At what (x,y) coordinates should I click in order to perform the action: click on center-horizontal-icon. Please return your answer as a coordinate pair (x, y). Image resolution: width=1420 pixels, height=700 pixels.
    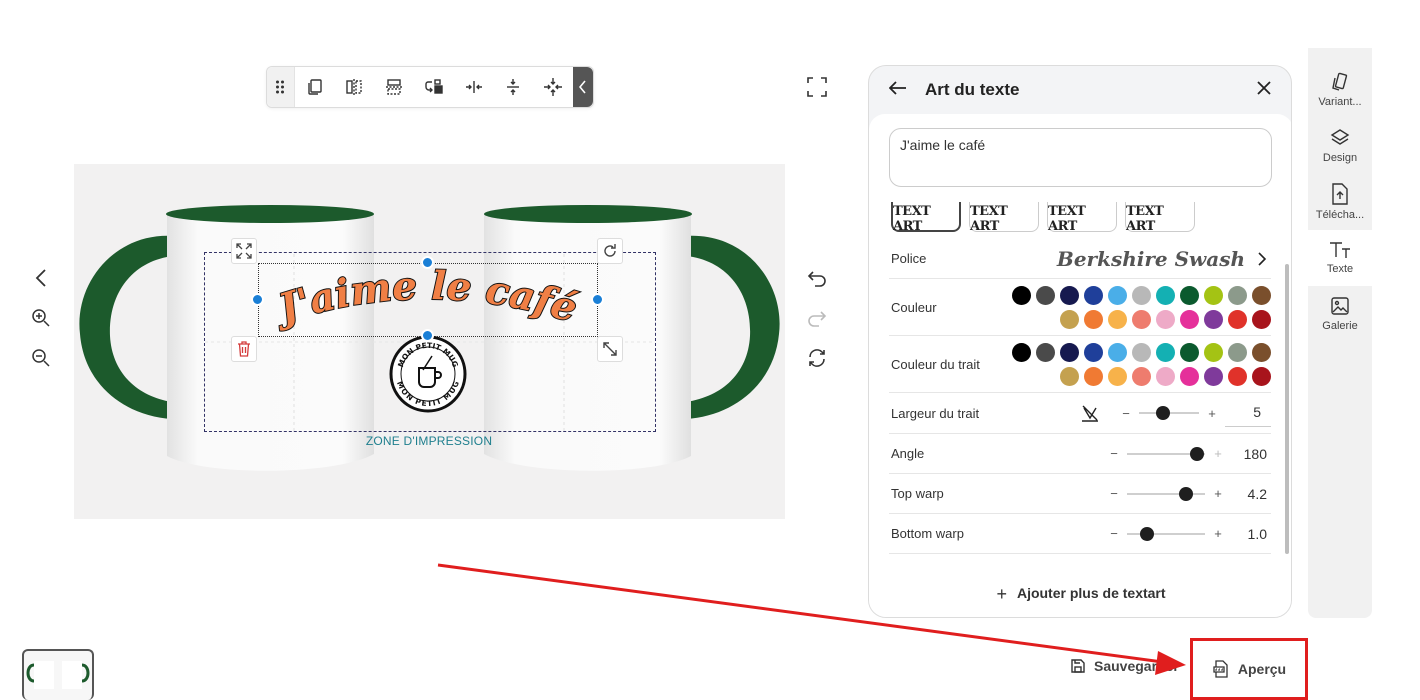
    Looking at the image, I should click on (474, 87).